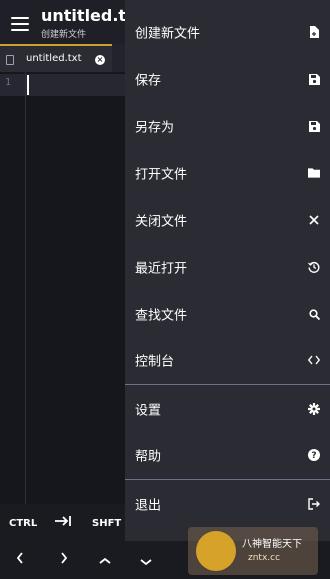  I want to click on watermark-text: 八神智能天下, so click(272, 544).